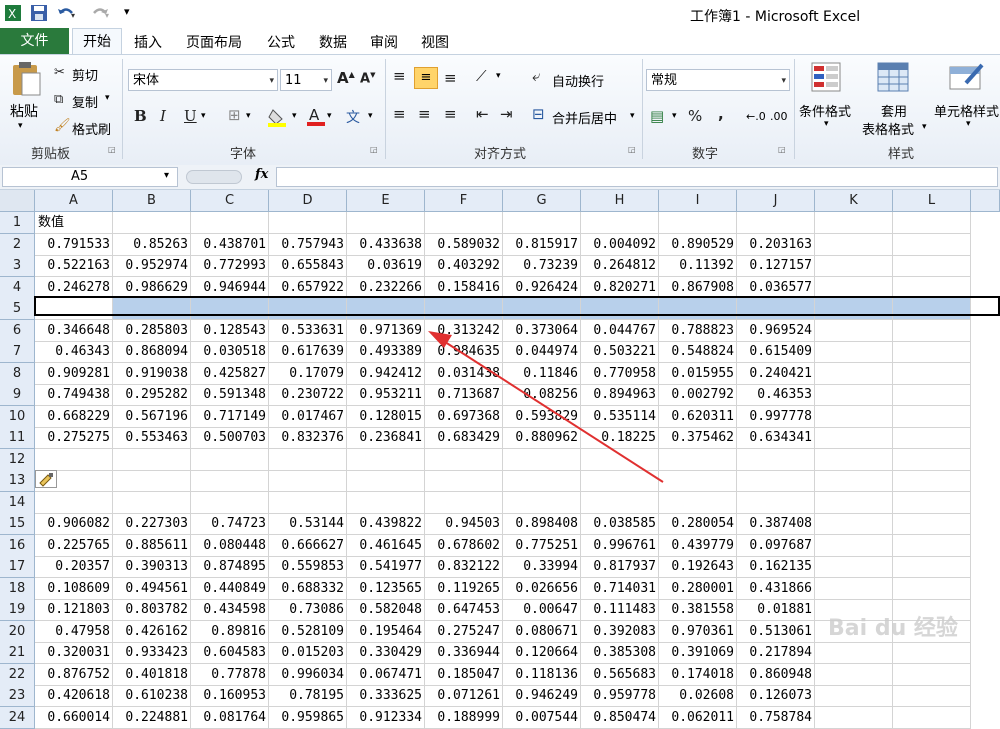 Image resolution: width=1000 pixels, height=729 pixels. Describe the element at coordinates (281, 42) in the screenshot. I see `tab-formulas: 公式` at that location.